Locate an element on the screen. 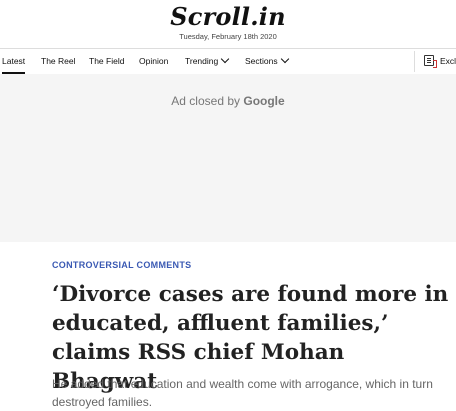 The height and width of the screenshot is (411, 456). google-wordmark: Google is located at coordinates (264, 101).